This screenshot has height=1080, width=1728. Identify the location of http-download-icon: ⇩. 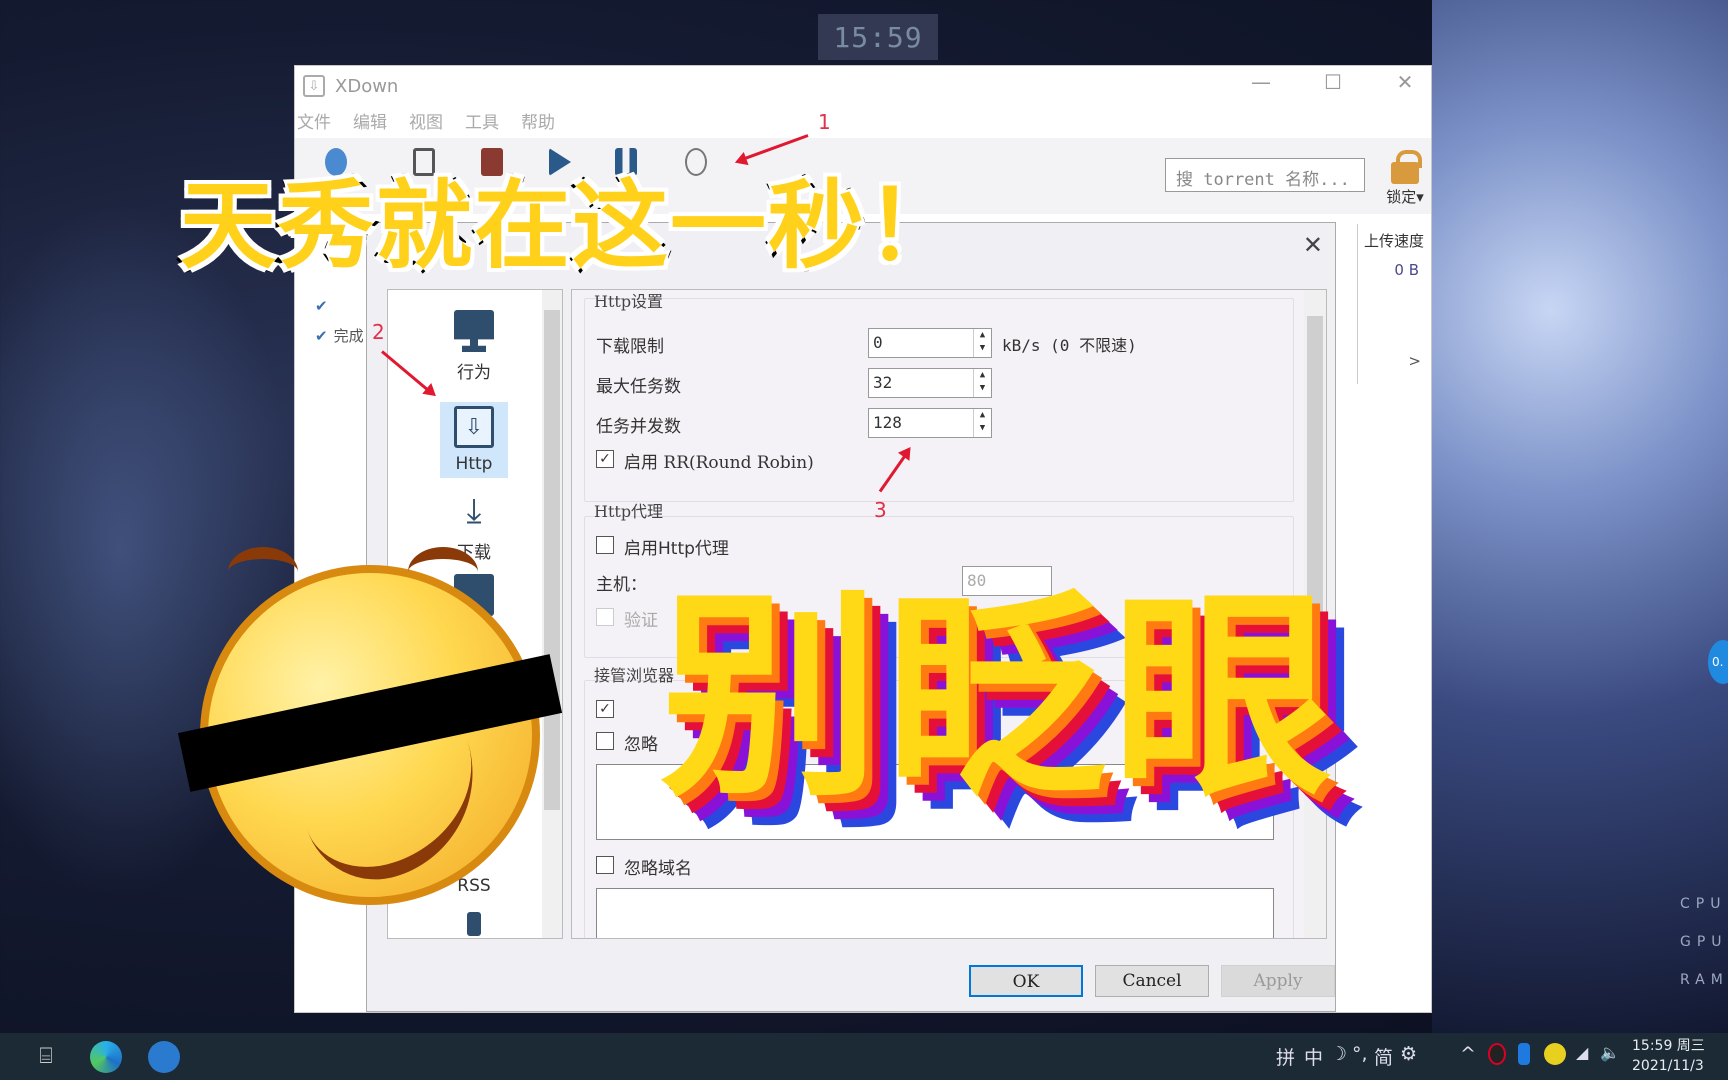
(474, 427).